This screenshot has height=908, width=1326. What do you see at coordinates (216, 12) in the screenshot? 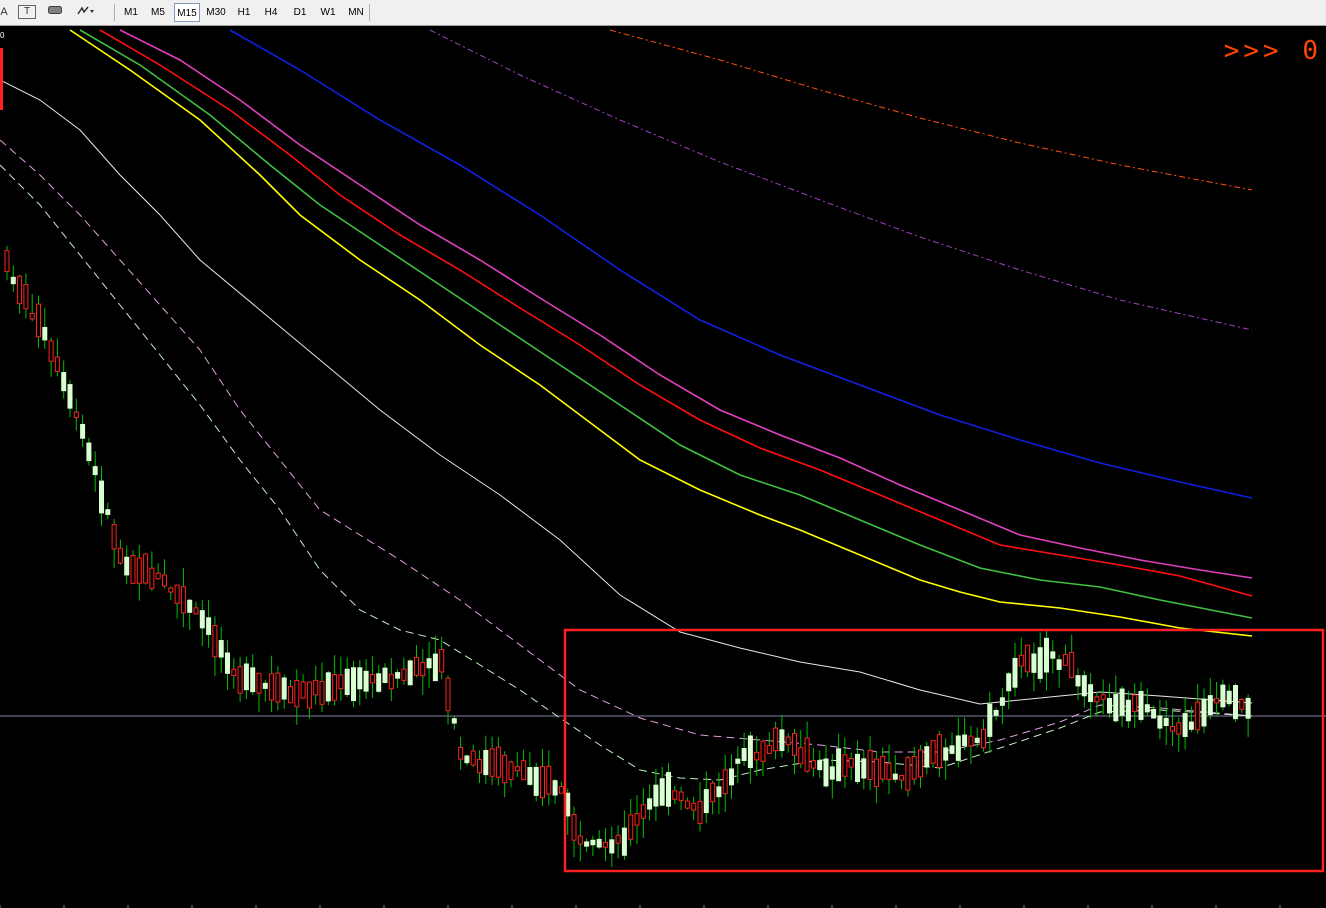
I see `timeframe-m30-button: M30` at bounding box center [216, 12].